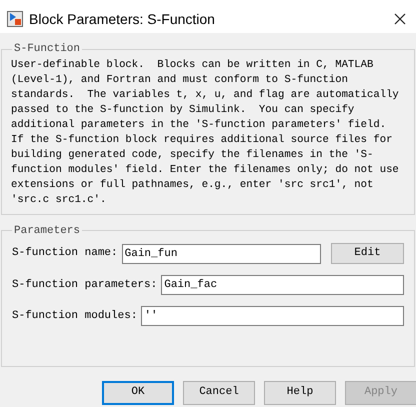 Image resolution: width=416 pixels, height=407 pixels. Describe the element at coordinates (219, 392) in the screenshot. I see `dialog-button: Cancel` at that location.